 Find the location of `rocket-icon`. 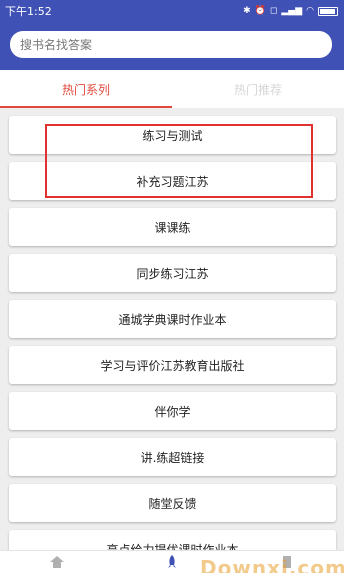

rocket-icon is located at coordinates (171, 561).